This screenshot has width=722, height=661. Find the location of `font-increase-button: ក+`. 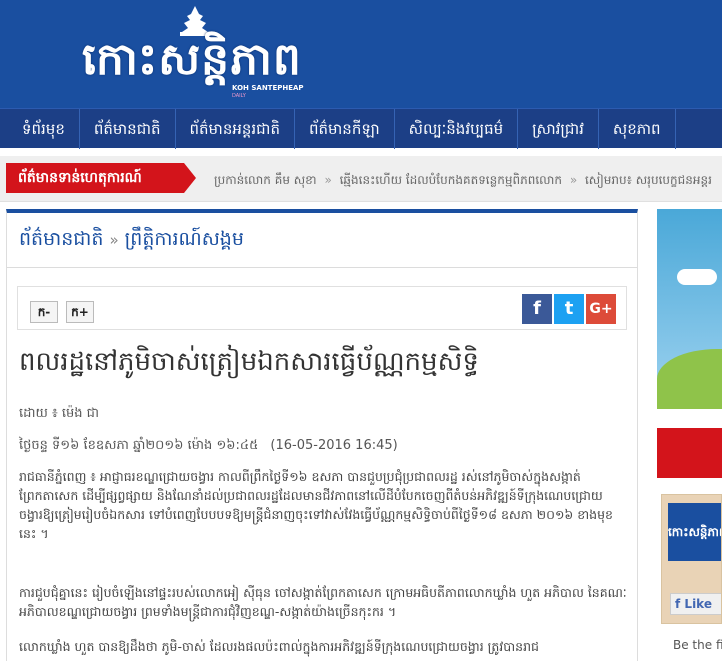

font-increase-button: ក+ is located at coordinates (80, 312).